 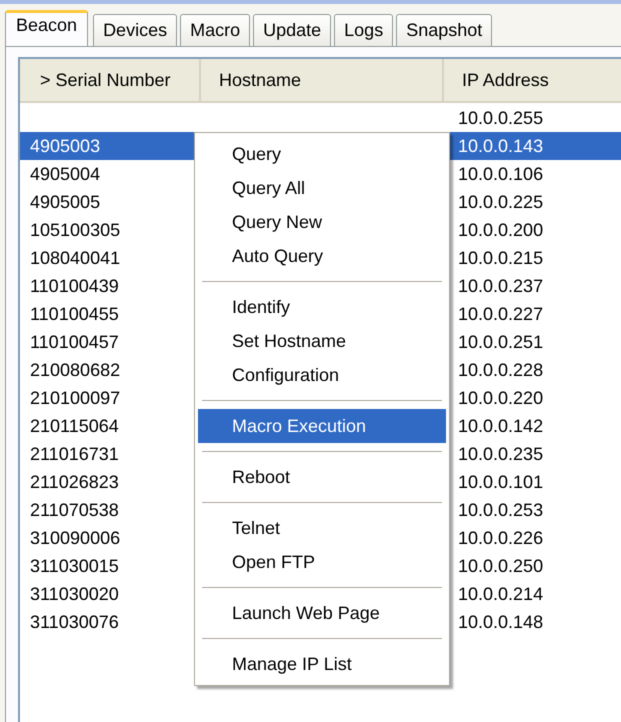 I want to click on table-cell-text: 10.0.0.237, so click(x=500, y=286).